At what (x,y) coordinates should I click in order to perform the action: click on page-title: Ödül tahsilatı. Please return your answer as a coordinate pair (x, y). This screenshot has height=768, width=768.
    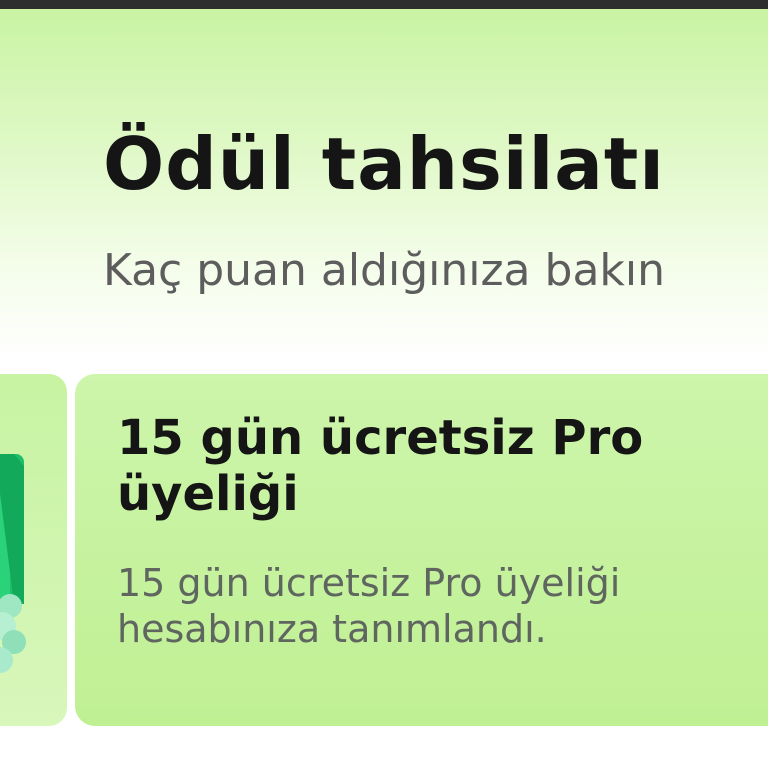
    Looking at the image, I should click on (384, 164).